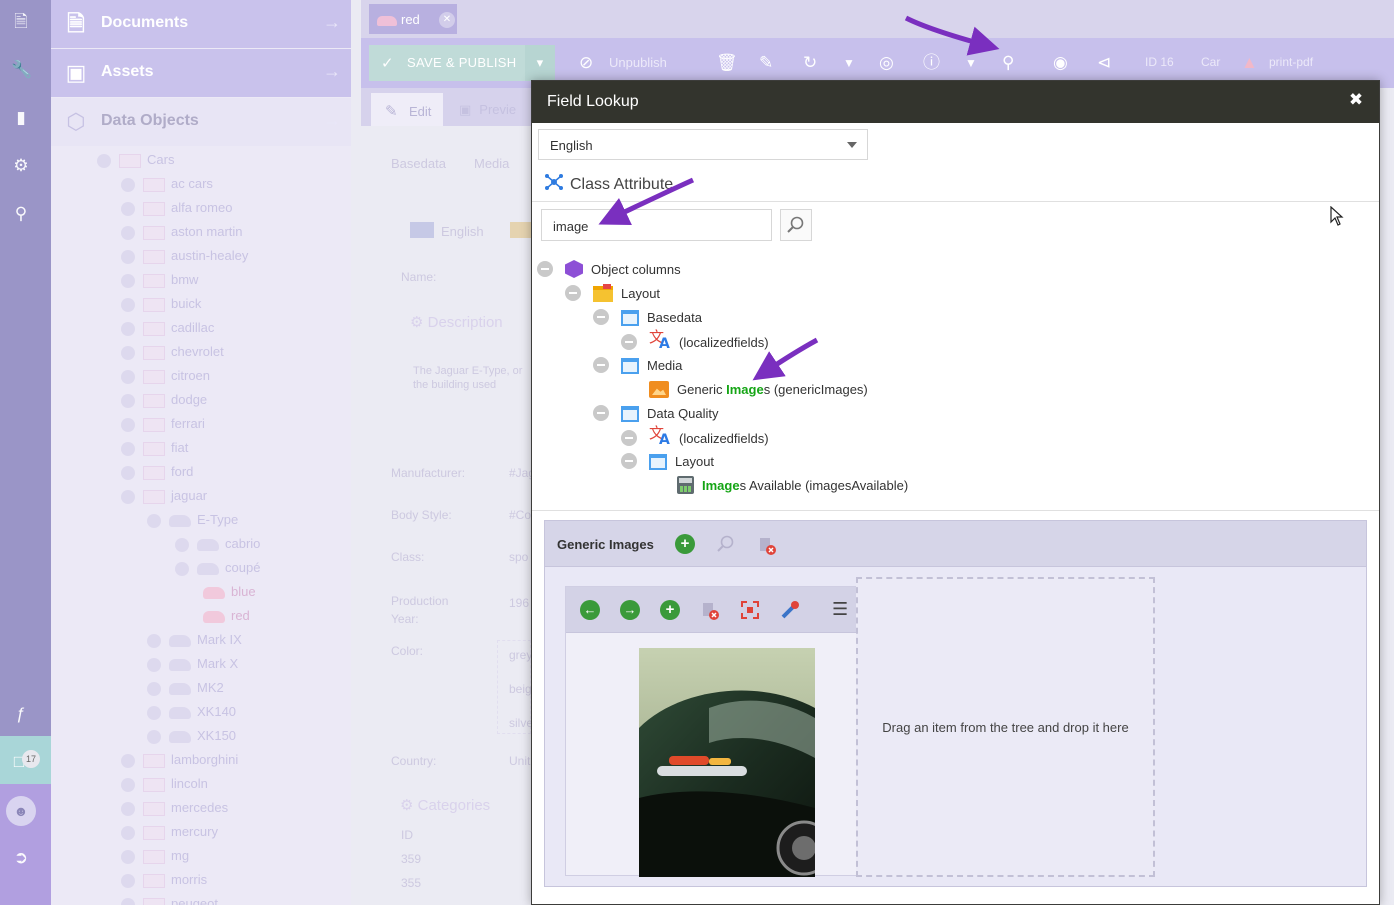 This screenshot has height=905, width=1394. What do you see at coordinates (174, 808) in the screenshot?
I see `tree-item: mercedes` at bounding box center [174, 808].